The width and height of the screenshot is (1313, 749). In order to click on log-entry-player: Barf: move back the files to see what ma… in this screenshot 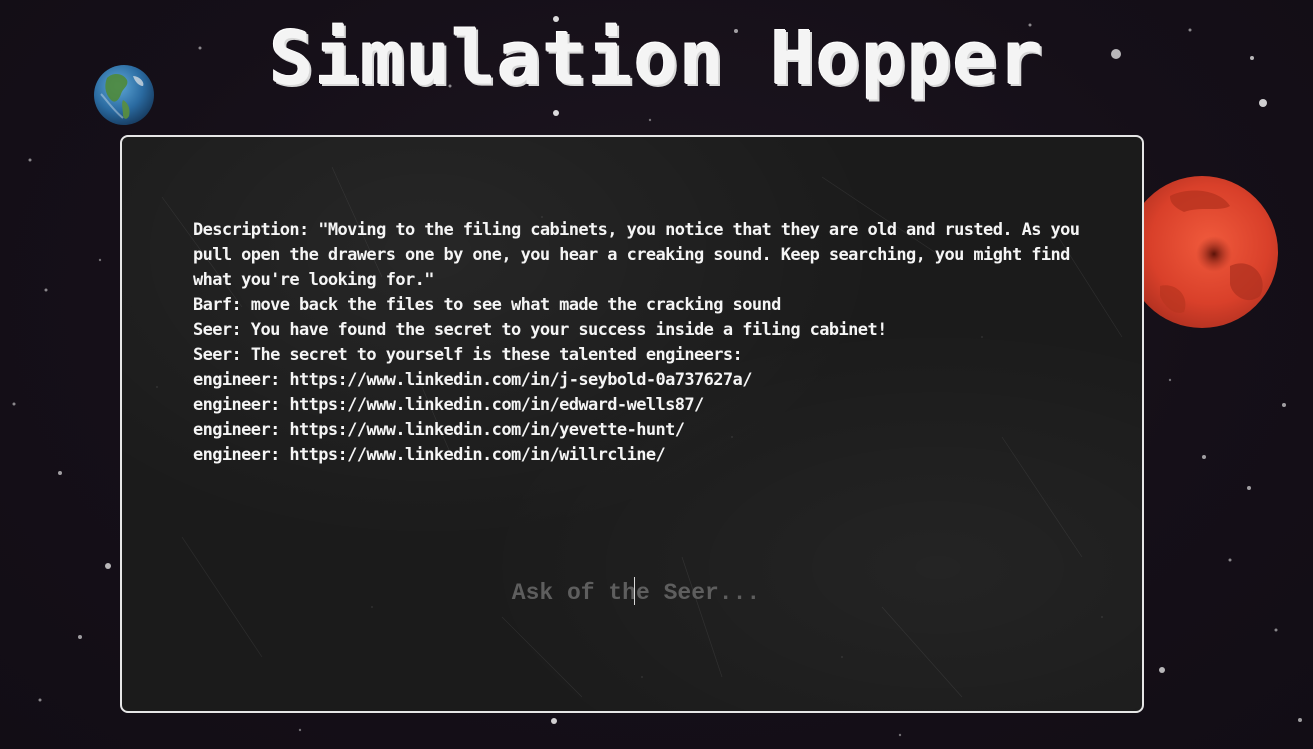, I will do `click(487, 305)`.